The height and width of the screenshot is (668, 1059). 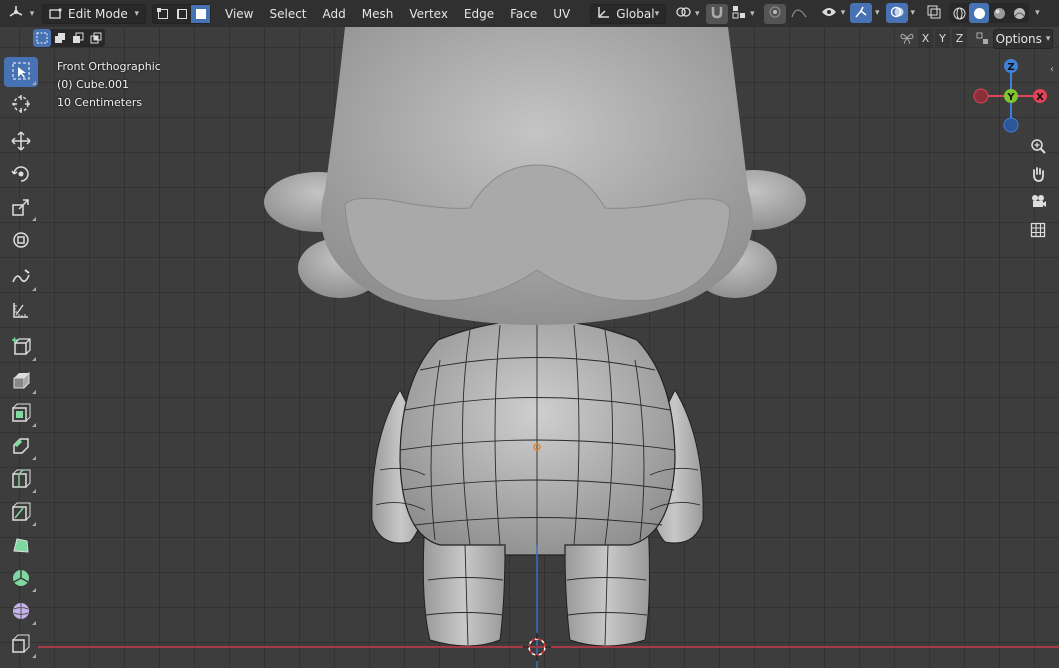 What do you see at coordinates (982, 38) in the screenshot?
I see `topology-icon` at bounding box center [982, 38].